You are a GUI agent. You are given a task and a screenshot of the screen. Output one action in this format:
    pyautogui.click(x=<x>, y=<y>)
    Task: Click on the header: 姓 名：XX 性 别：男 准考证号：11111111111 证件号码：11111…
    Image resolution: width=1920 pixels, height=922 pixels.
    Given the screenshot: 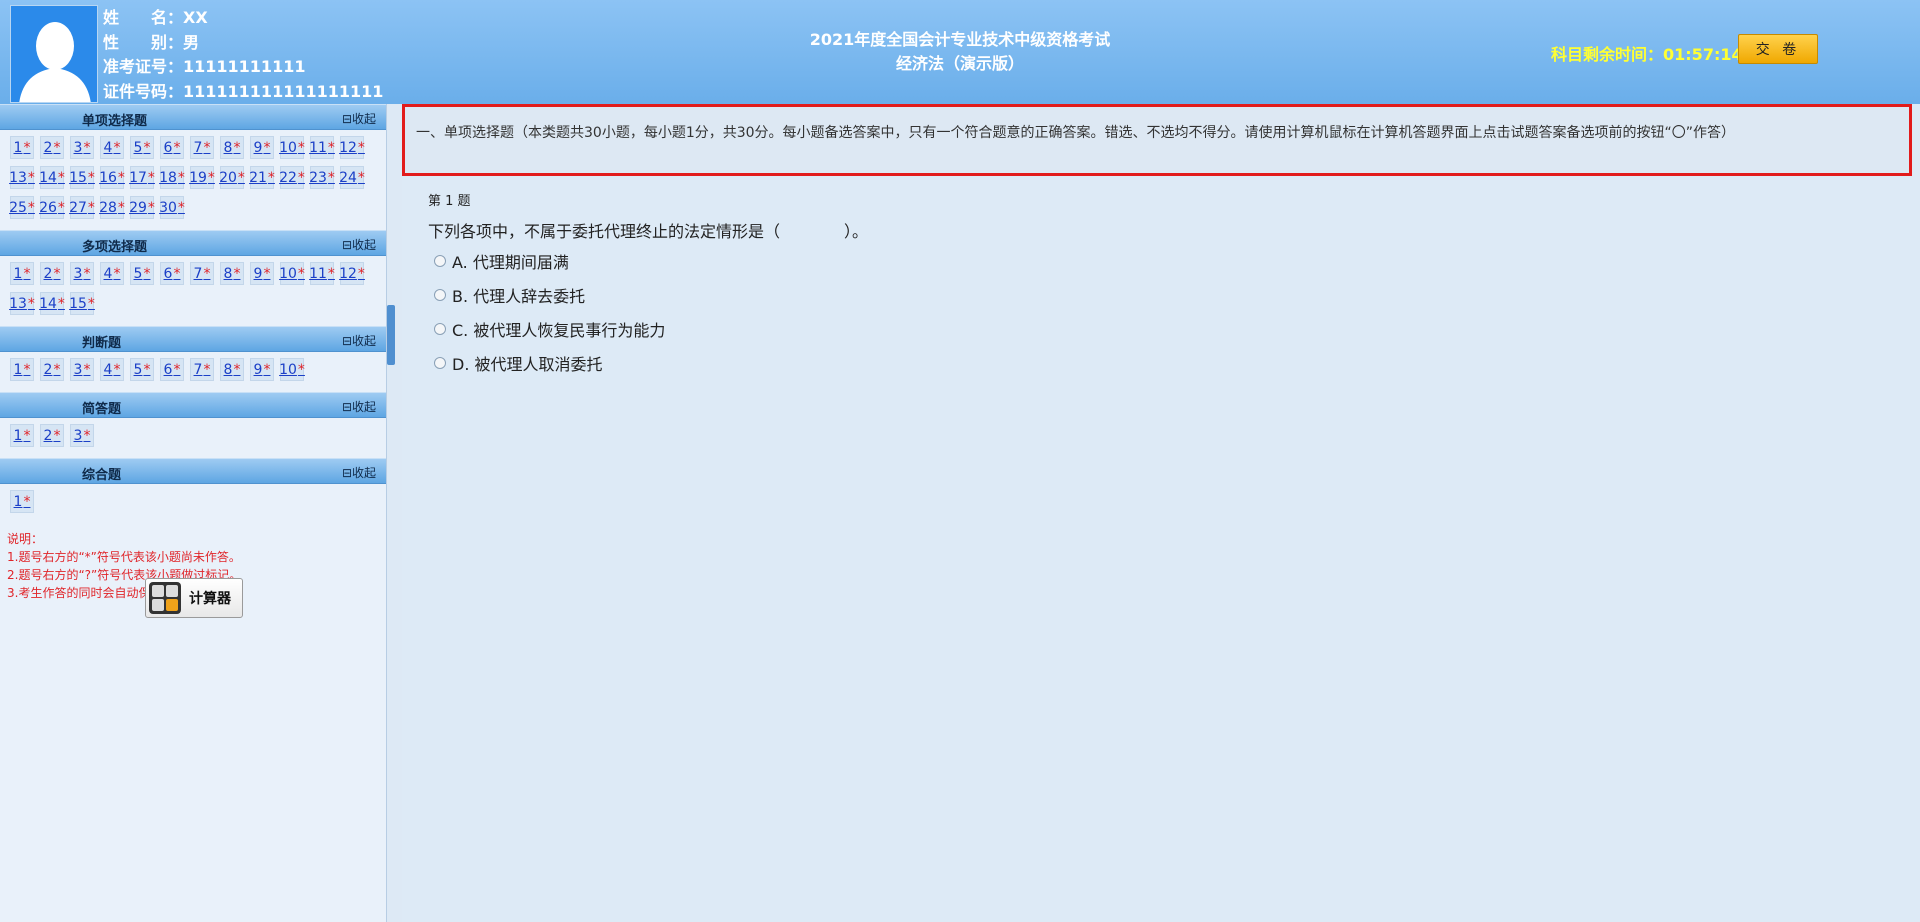 What is the action you would take?
    pyautogui.click(x=960, y=52)
    